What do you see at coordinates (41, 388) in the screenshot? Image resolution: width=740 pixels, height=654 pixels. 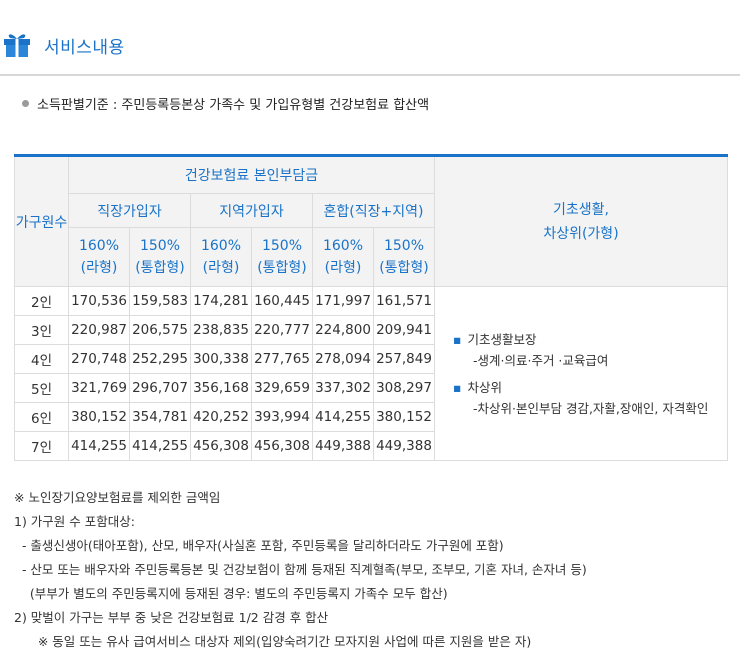 I see `household-size-cell: 5인` at bounding box center [41, 388].